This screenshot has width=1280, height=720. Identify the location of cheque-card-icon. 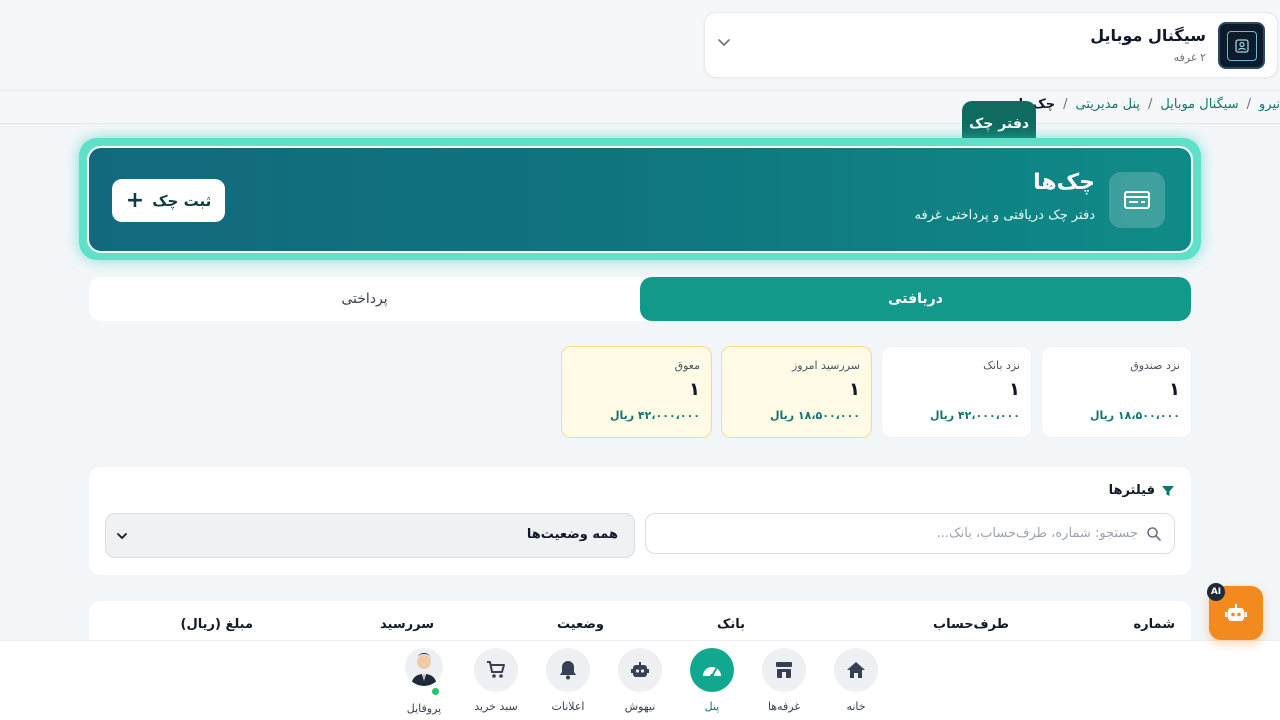
(1137, 200).